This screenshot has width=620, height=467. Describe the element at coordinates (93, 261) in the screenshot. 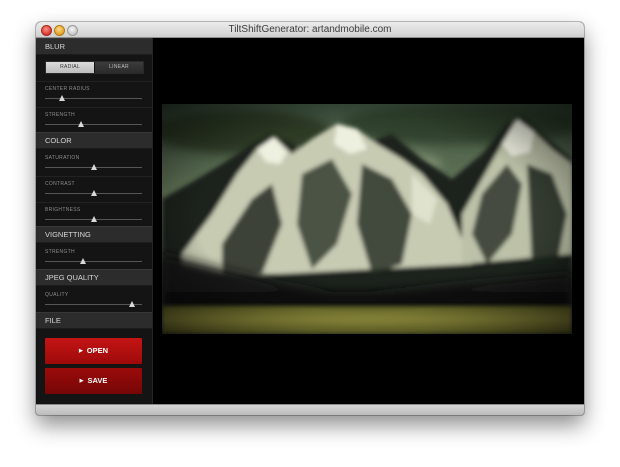

I see `vignetting-strength-slider` at that location.